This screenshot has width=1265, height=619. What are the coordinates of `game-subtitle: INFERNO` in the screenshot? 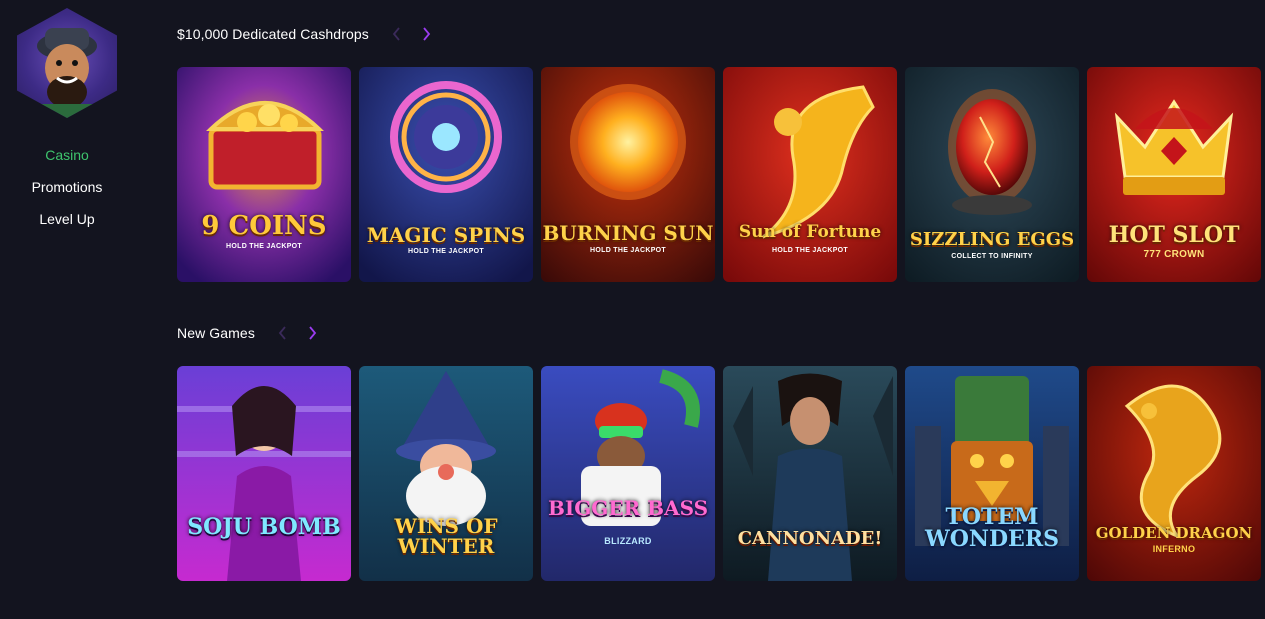 It's located at (1174, 549).